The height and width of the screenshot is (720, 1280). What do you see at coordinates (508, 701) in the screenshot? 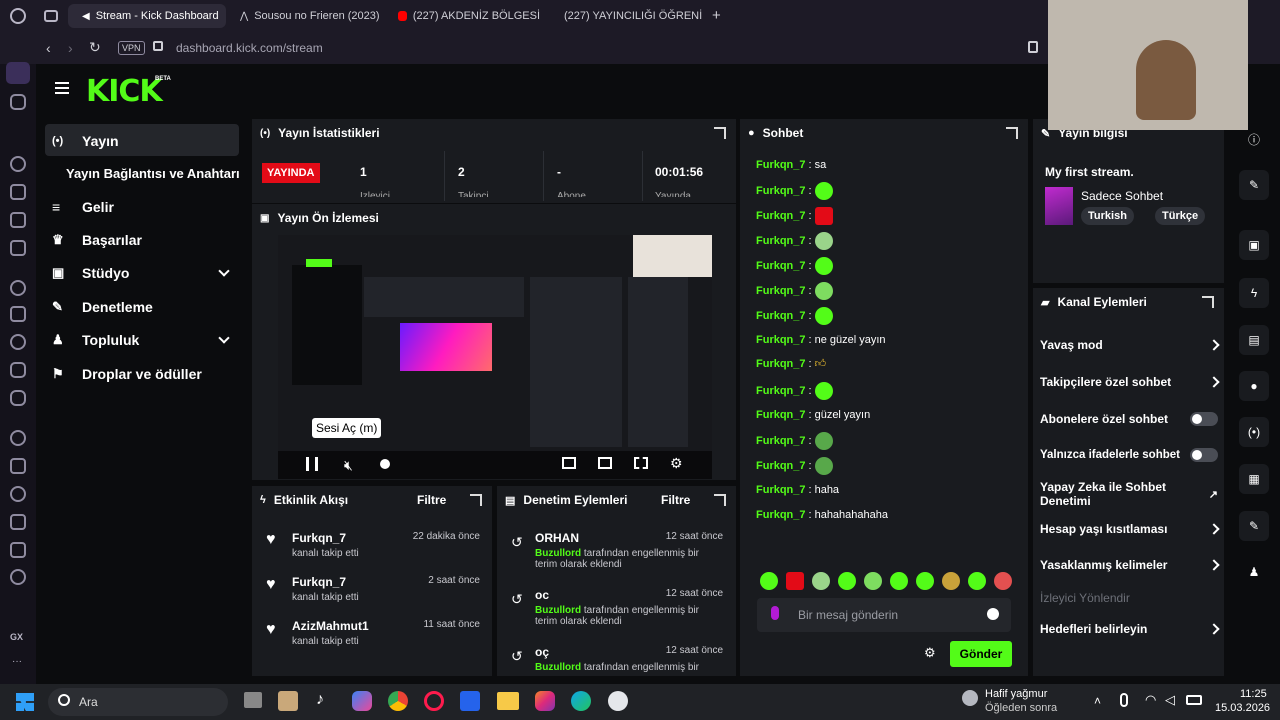
I see `folder-icon` at bounding box center [508, 701].